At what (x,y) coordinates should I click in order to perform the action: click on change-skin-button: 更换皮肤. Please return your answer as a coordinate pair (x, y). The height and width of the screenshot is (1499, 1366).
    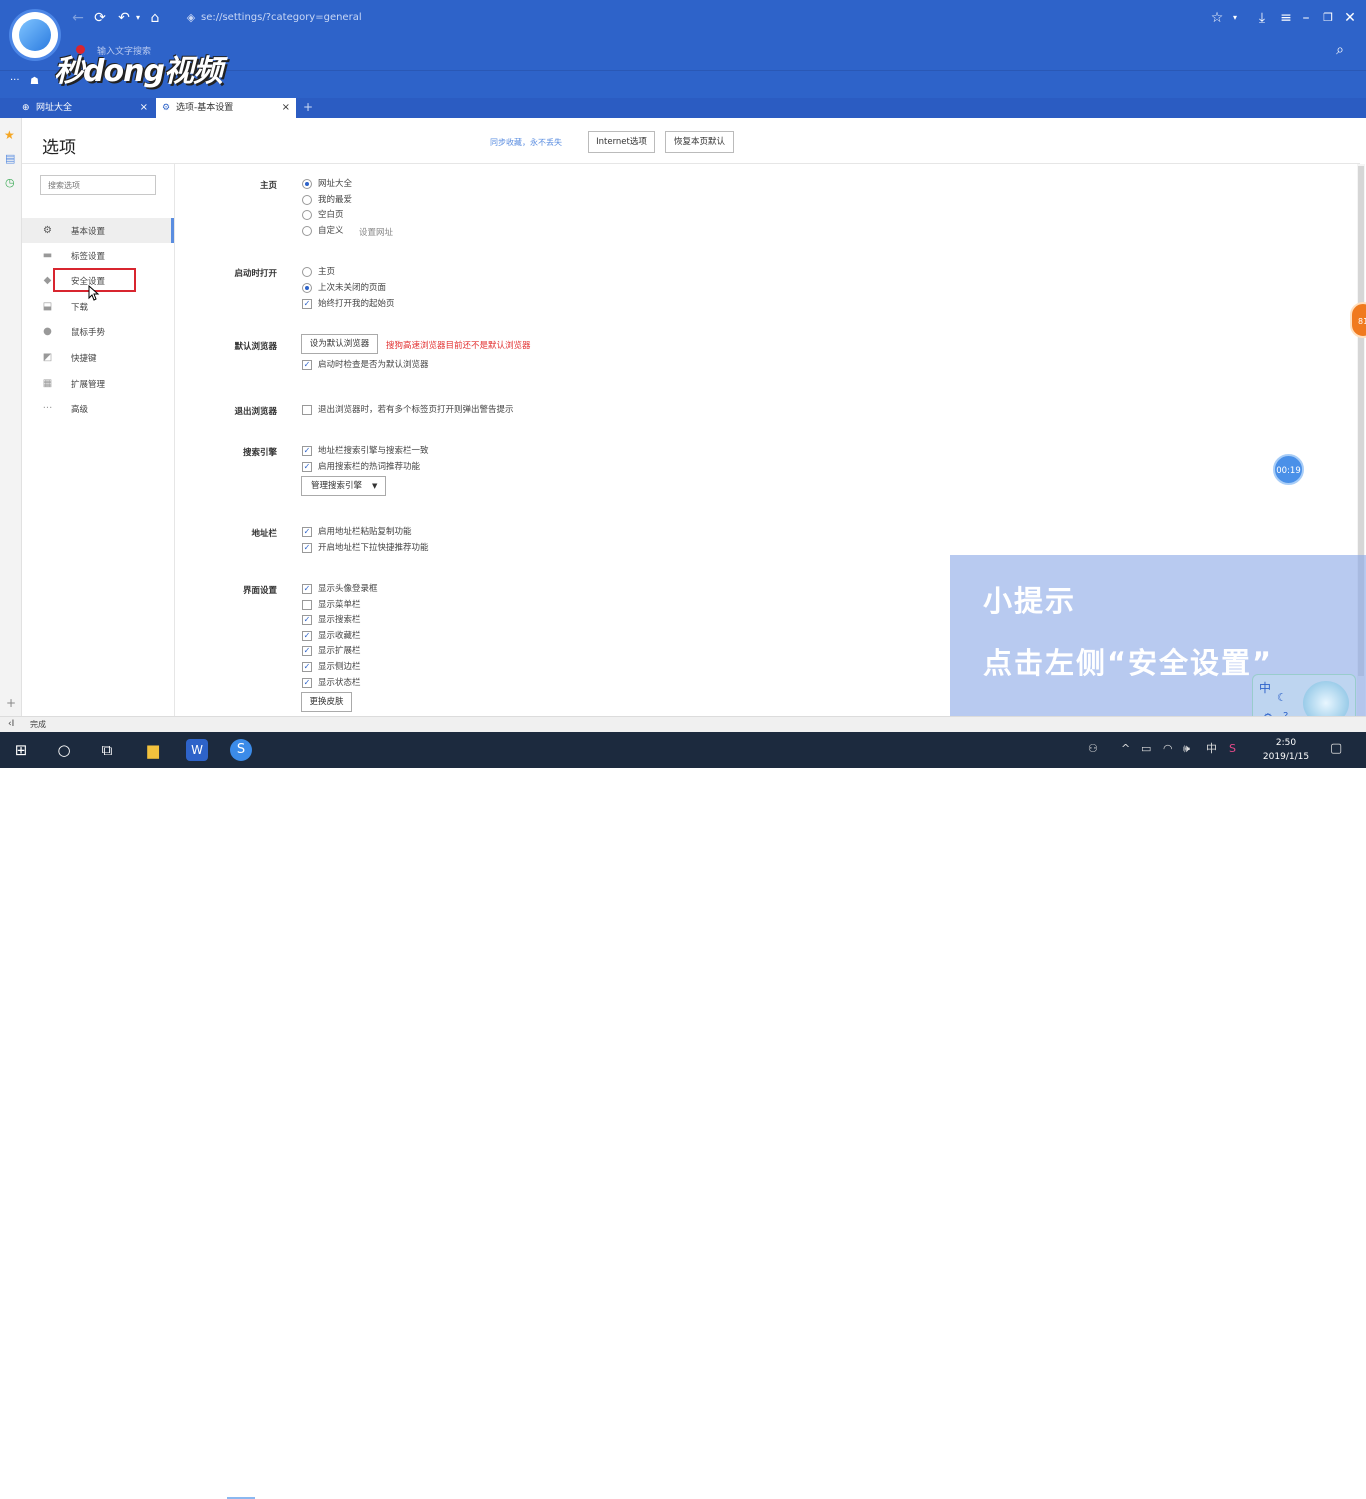
    Looking at the image, I should click on (326, 702).